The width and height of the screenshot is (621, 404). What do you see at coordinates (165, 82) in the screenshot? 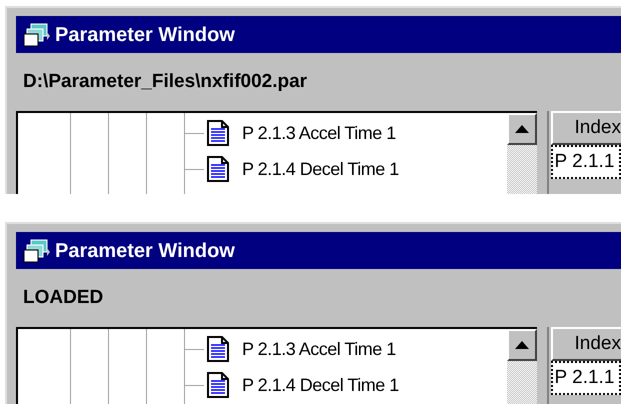
I see `status-text: D:\Parameter_Files\nxfif002.par` at bounding box center [165, 82].